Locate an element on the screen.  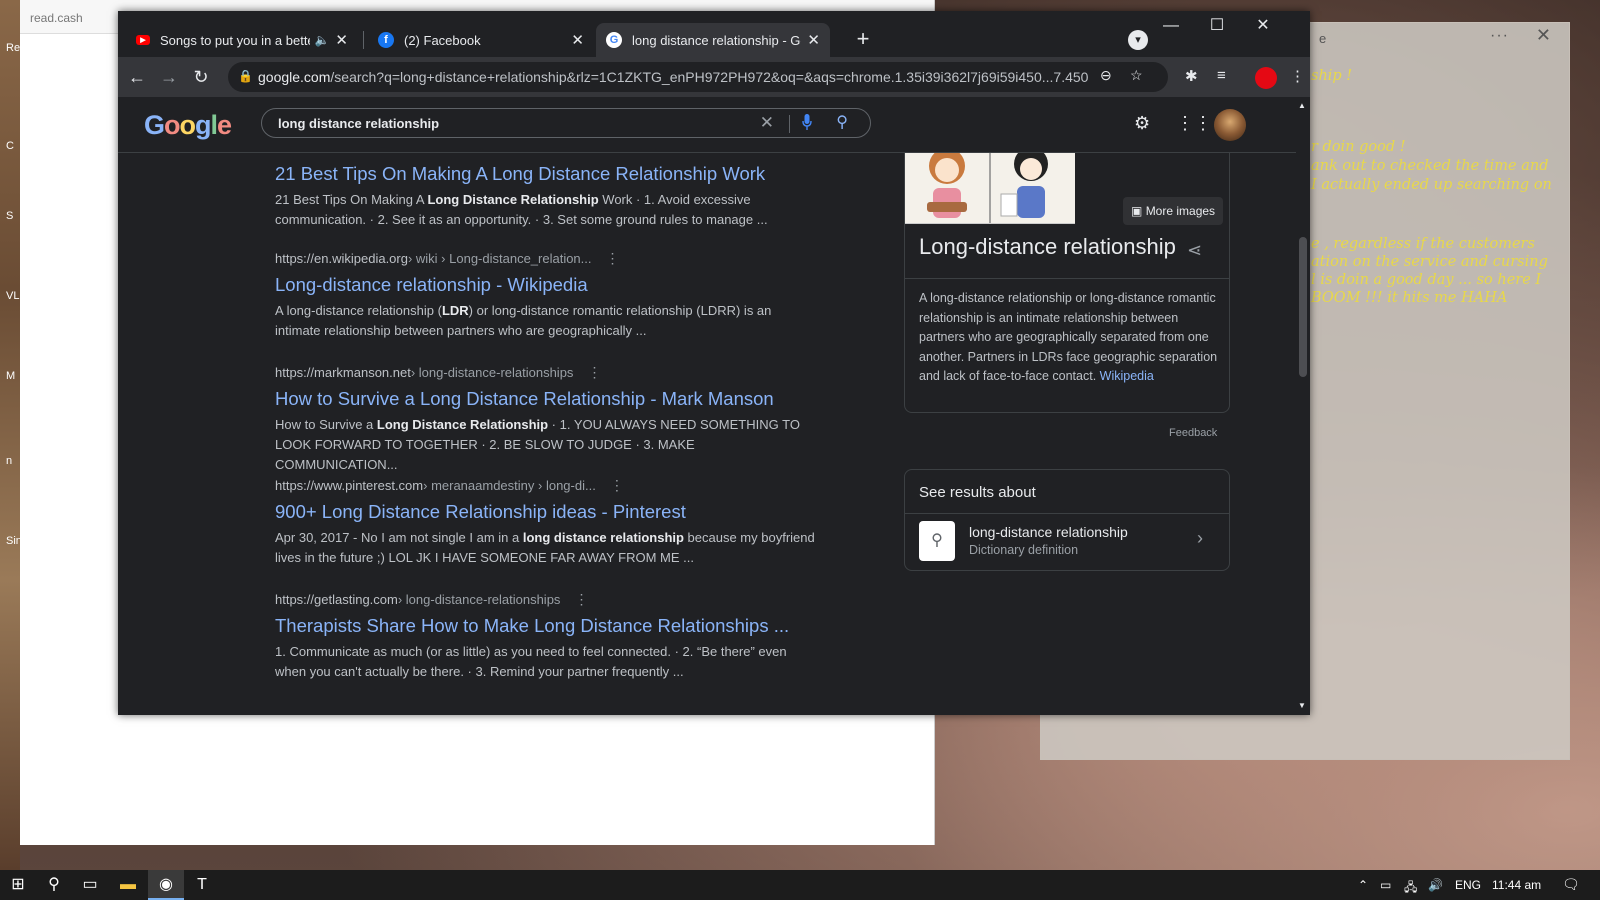
forward-arrow-icon: → is located at coordinates (169, 77).